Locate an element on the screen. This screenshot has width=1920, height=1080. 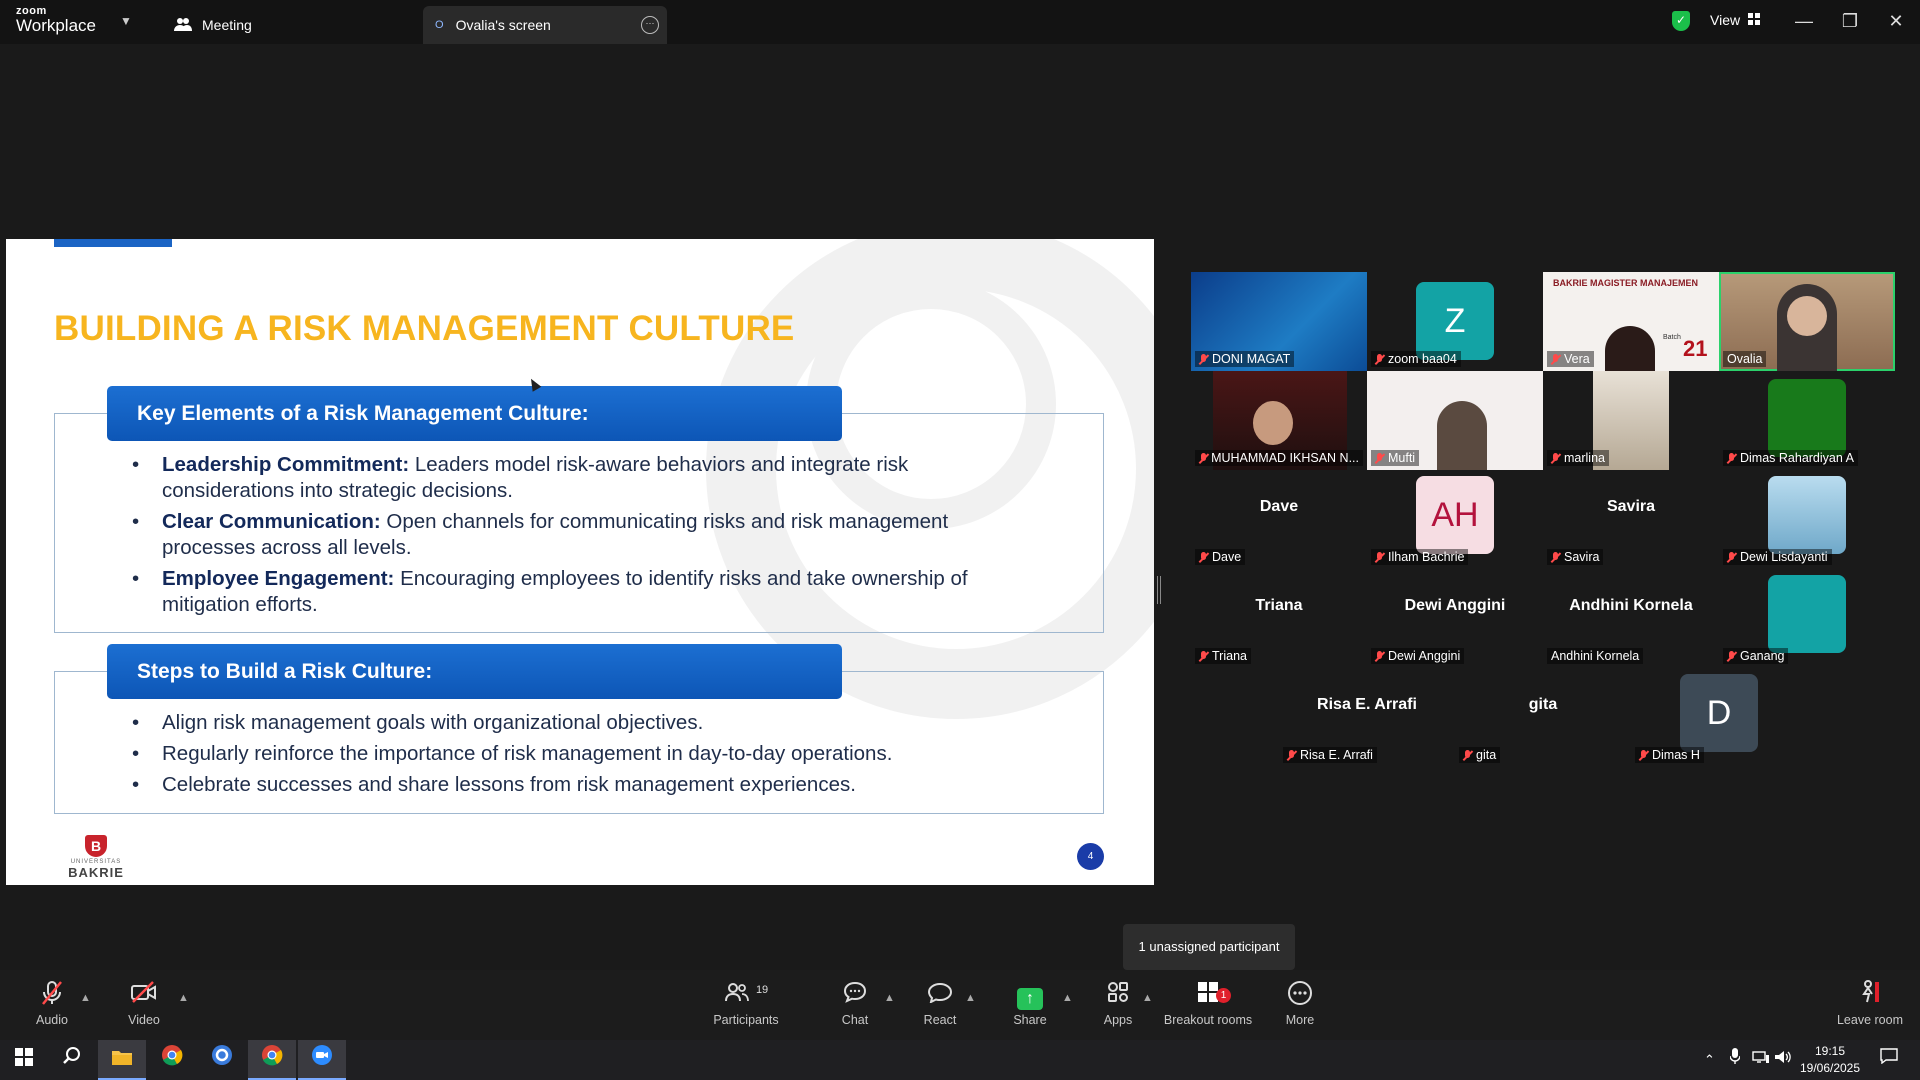
participant-tile: Andhini Kornela Andhini Kornela is located at coordinates (1631, 618).